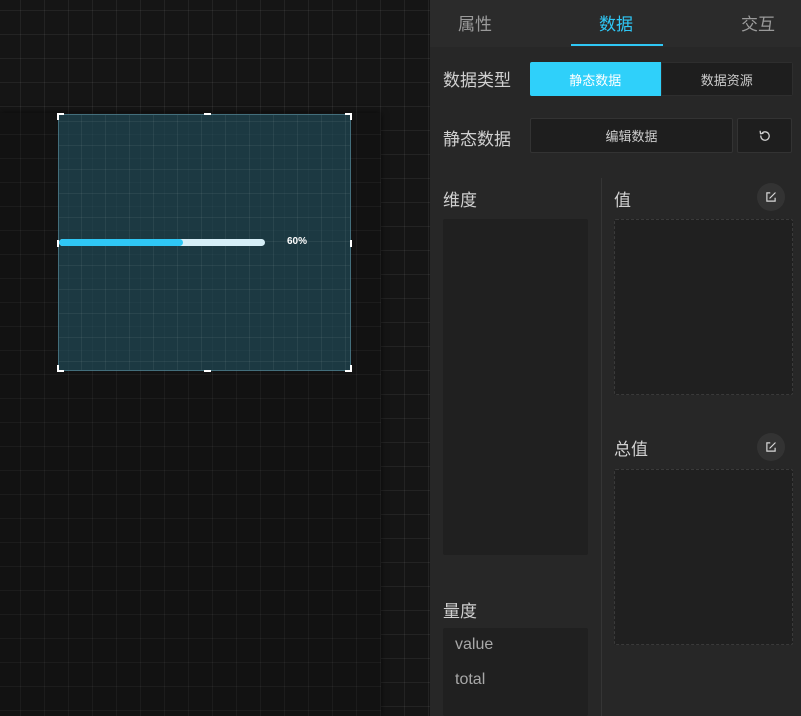  I want to click on measure-field-list: value total, so click(515, 672).